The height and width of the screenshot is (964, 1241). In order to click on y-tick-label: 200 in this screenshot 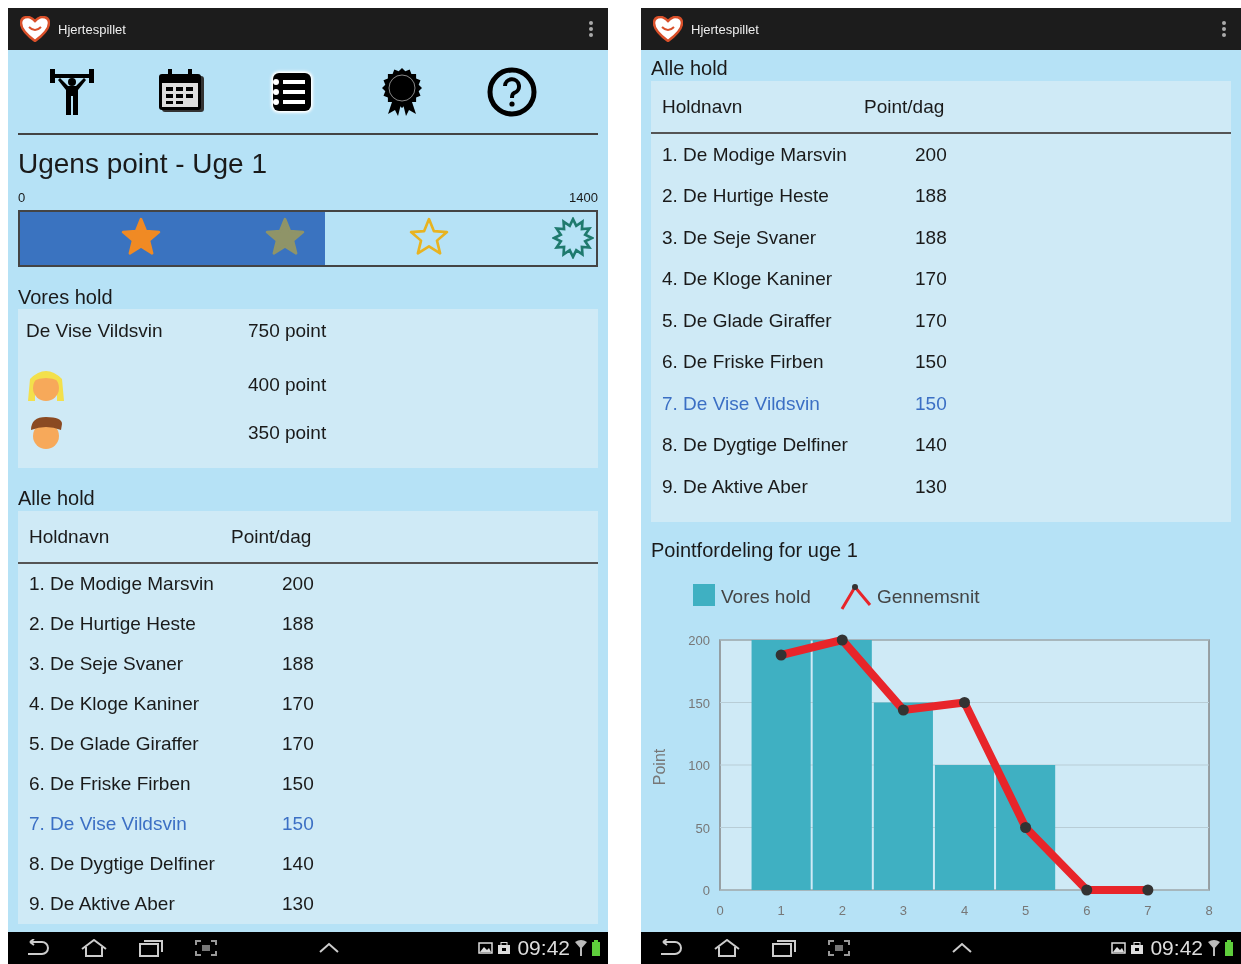, I will do `click(699, 640)`.